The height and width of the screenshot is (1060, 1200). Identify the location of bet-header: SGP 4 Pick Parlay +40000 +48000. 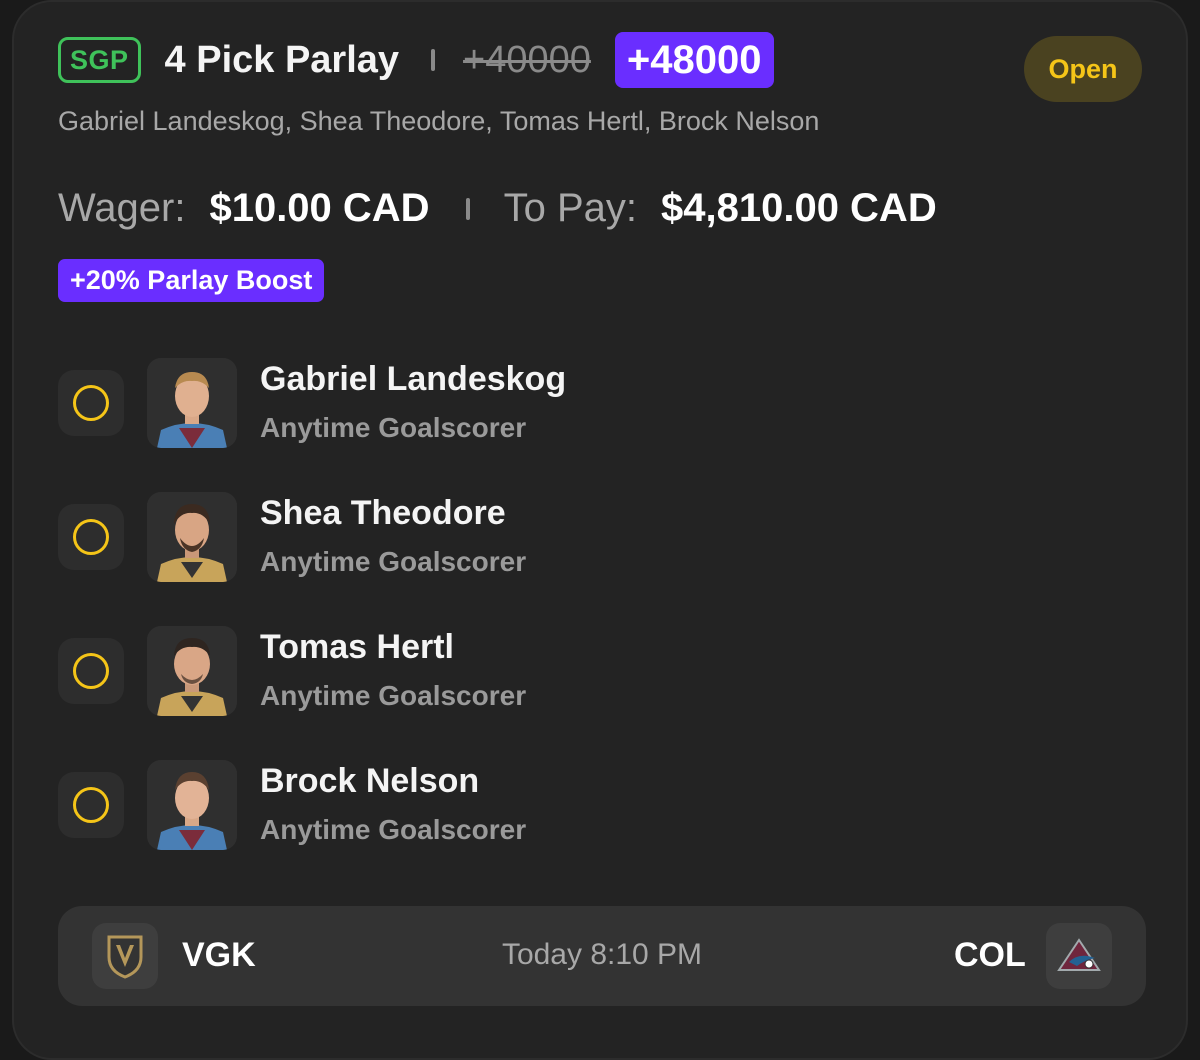
(416, 60).